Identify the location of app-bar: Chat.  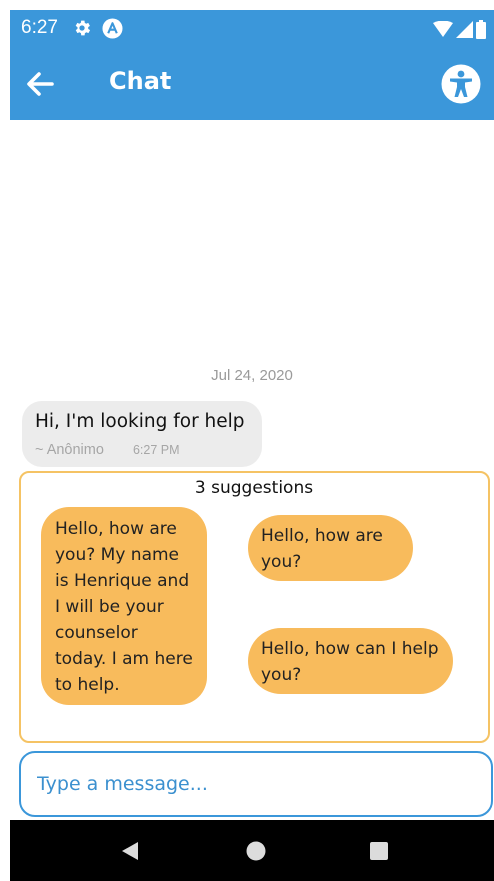
(252, 84).